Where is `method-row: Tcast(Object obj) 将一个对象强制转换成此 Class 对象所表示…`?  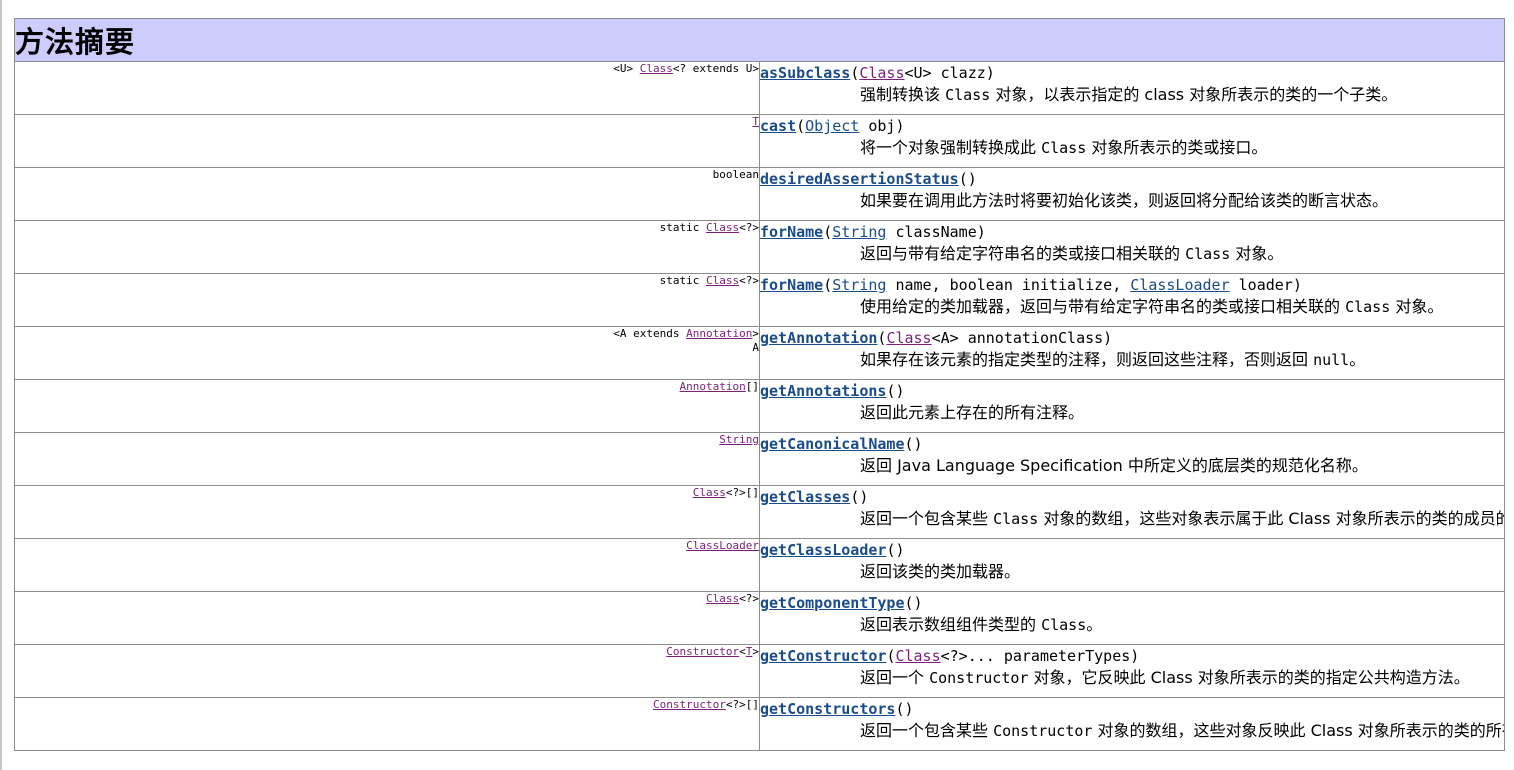 method-row: Tcast(Object obj) 将一个对象强制转换成此 Class 对象所表示… is located at coordinates (759, 141).